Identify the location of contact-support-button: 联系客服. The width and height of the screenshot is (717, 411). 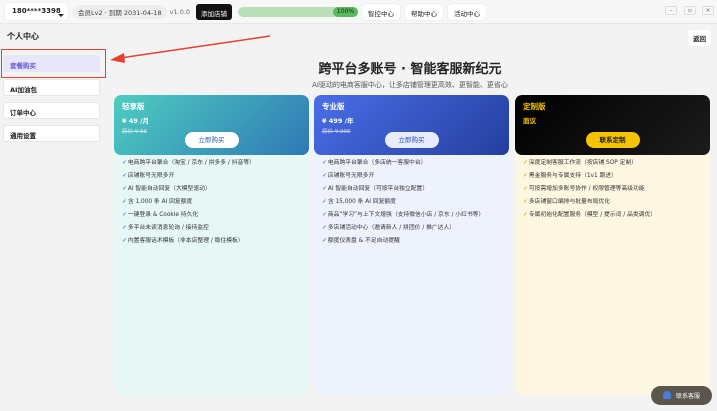
(681, 395).